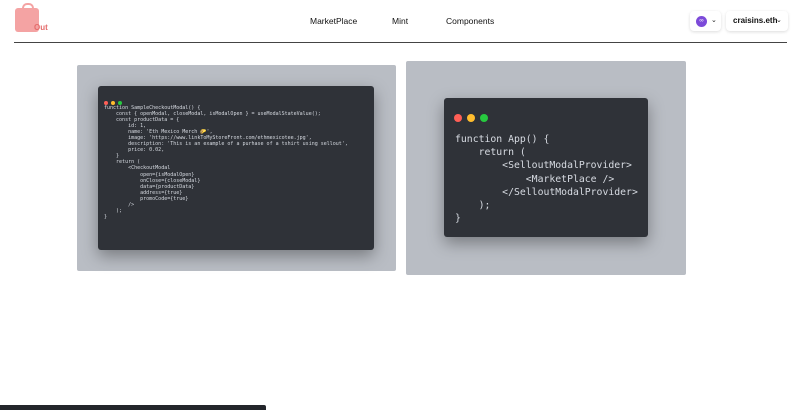  Describe the element at coordinates (133, 407) in the screenshot. I see `browser-status-bar` at that location.